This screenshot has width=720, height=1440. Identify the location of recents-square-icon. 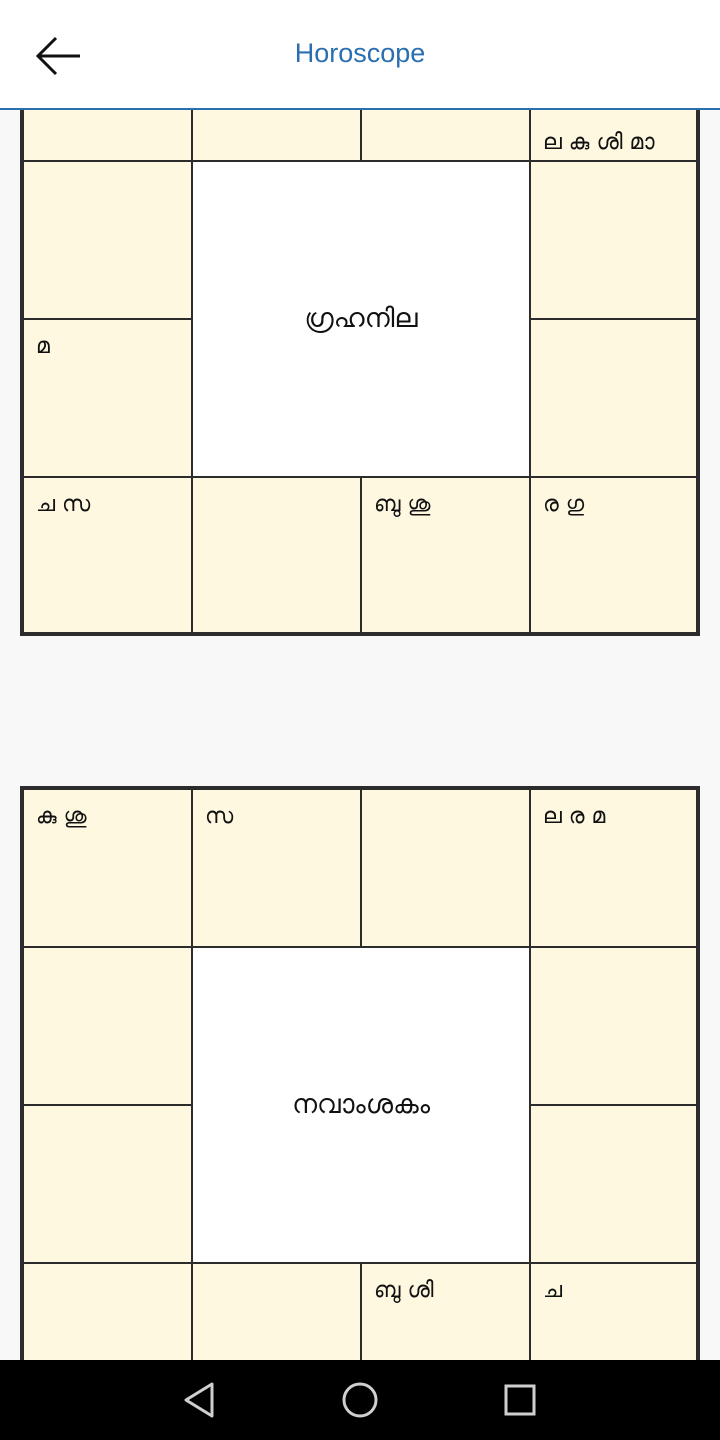
(520, 1400).